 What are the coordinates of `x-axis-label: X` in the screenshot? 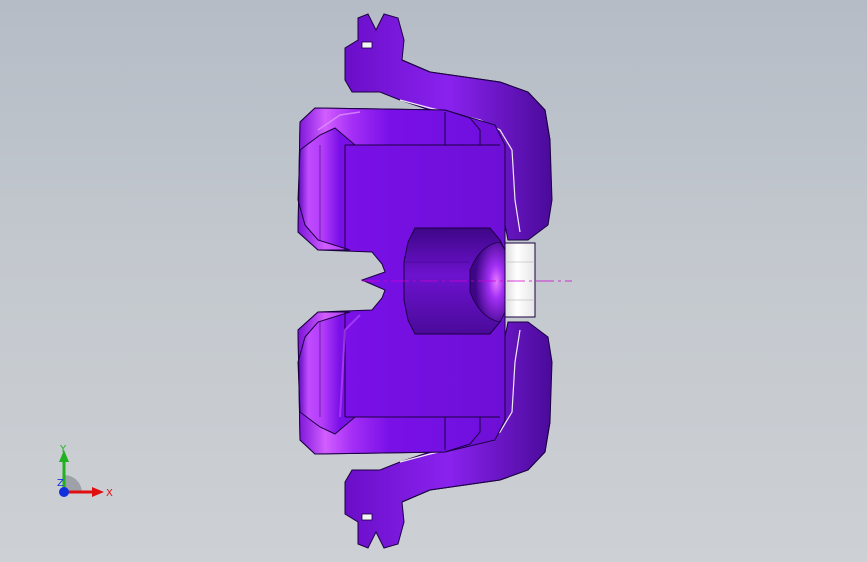 It's located at (109, 493).